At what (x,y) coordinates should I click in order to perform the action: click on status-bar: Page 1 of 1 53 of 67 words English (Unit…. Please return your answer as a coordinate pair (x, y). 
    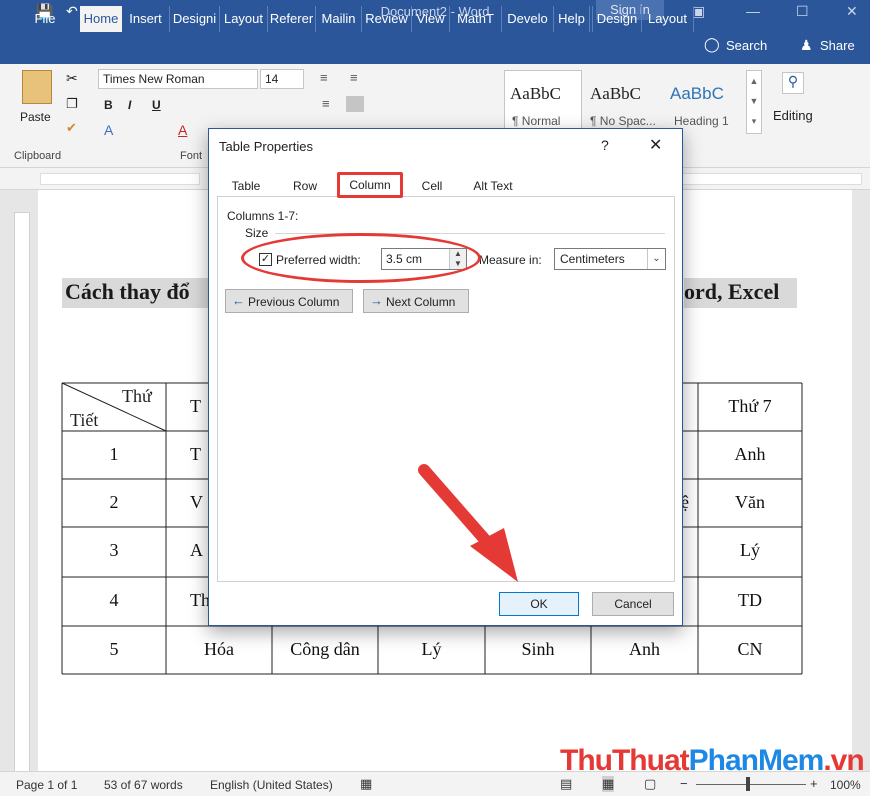
    Looking at the image, I should click on (435, 783).